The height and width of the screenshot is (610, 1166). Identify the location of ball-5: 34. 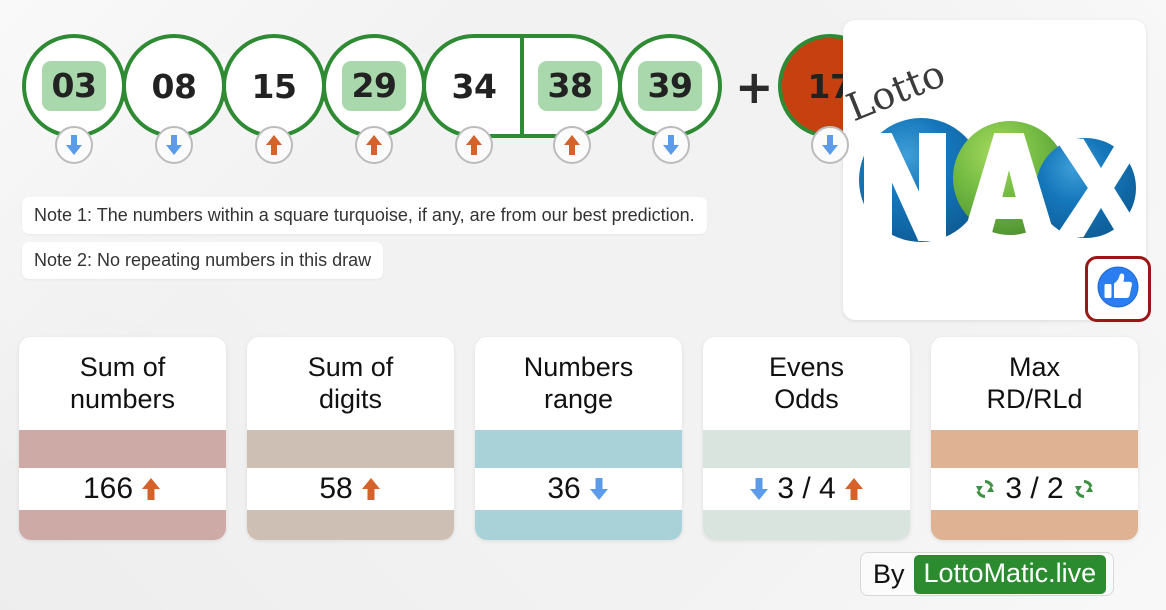
(474, 86).